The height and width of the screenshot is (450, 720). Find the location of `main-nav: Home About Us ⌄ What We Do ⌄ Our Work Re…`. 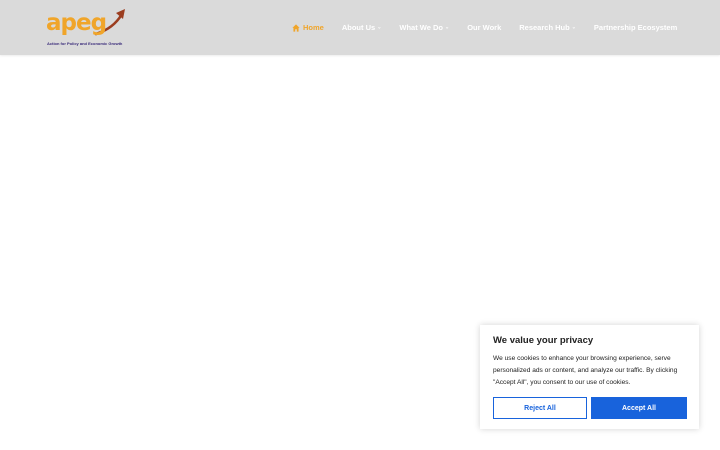

main-nav: Home About Us ⌄ What We Do ⌄ Our Work Re… is located at coordinates (484, 27).